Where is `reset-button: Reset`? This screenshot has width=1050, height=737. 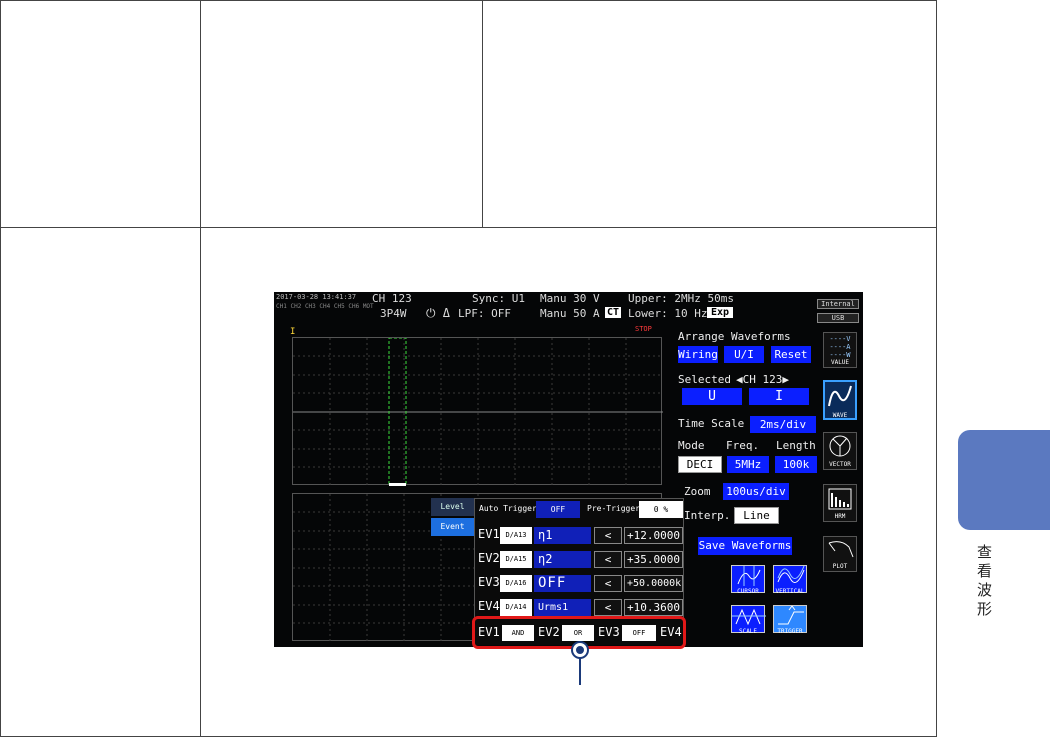
reset-button: Reset is located at coordinates (791, 354).